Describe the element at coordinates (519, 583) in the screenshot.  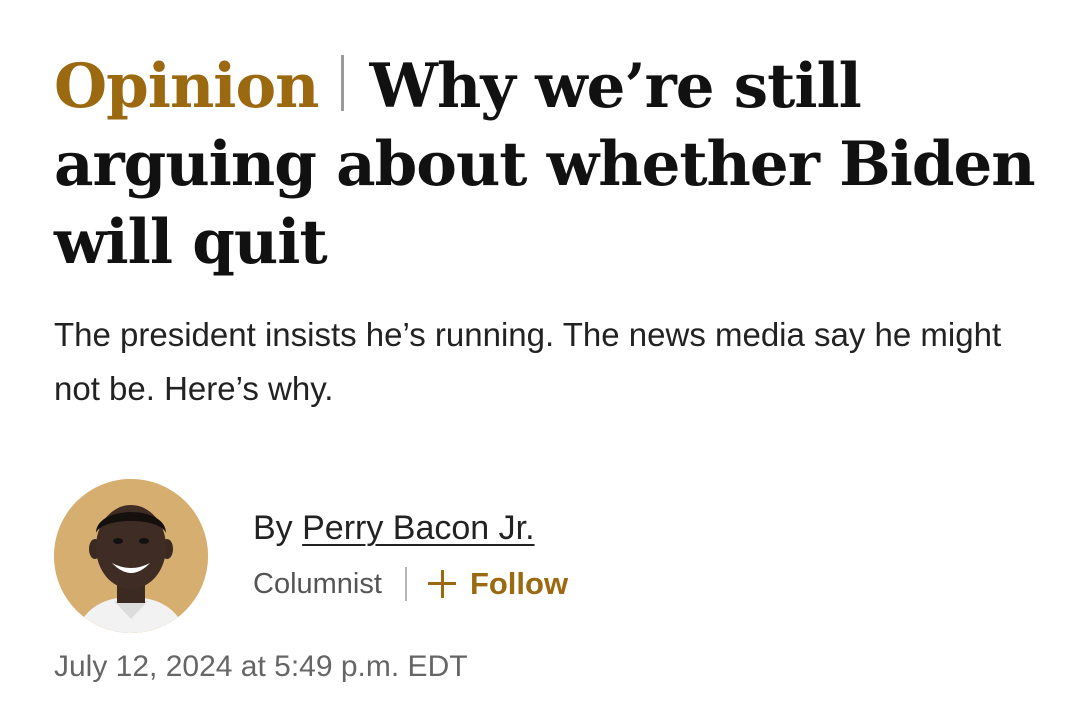
I see `follow-label: Follow` at that location.